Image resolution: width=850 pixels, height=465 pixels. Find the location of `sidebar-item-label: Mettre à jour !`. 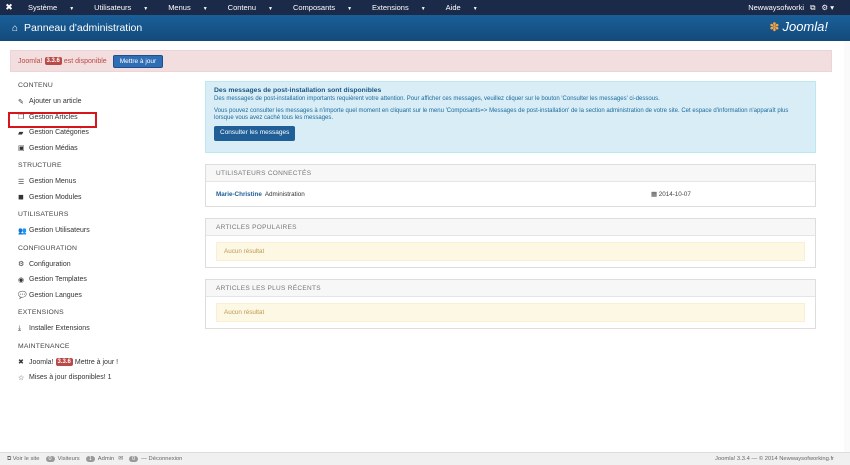

sidebar-item-label: Mettre à jour ! is located at coordinates (96, 362).